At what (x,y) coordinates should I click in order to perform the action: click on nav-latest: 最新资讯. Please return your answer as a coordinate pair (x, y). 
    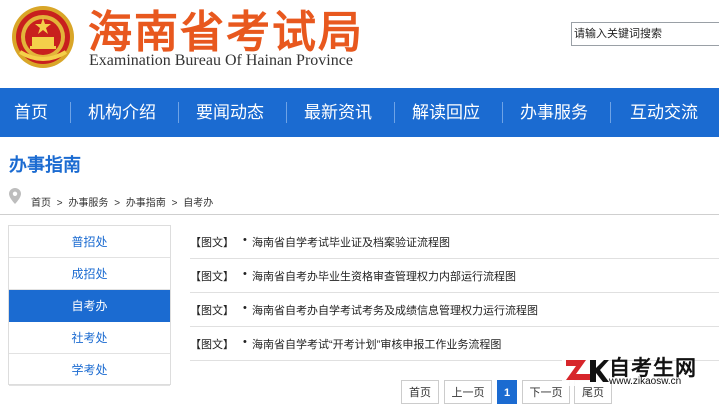
    Looking at the image, I should click on (338, 112).